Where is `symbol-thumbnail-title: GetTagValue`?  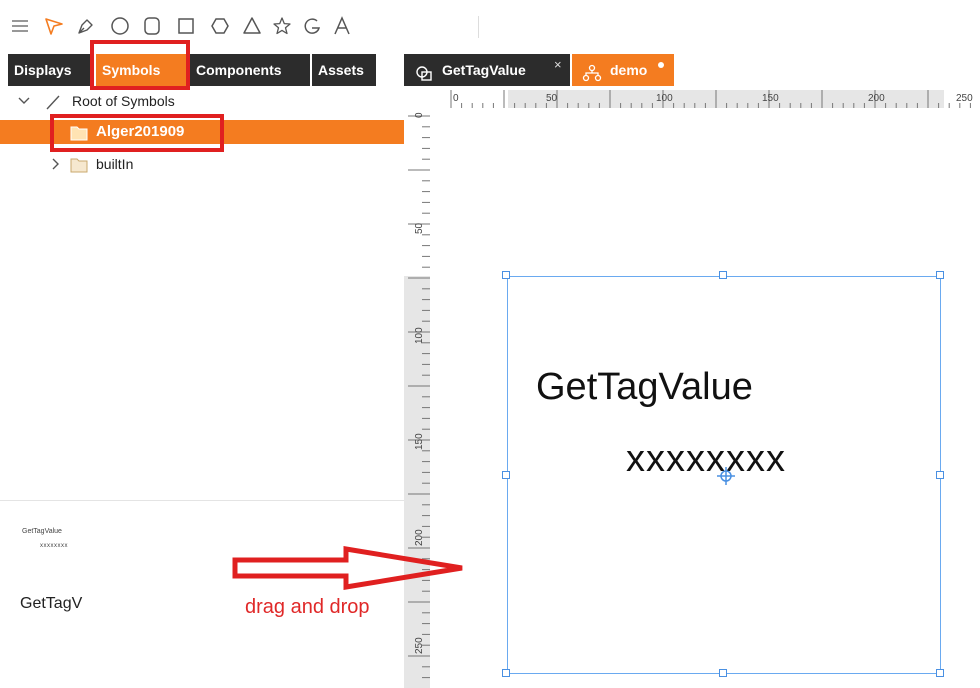 symbol-thumbnail-title: GetTagValue is located at coordinates (42, 531).